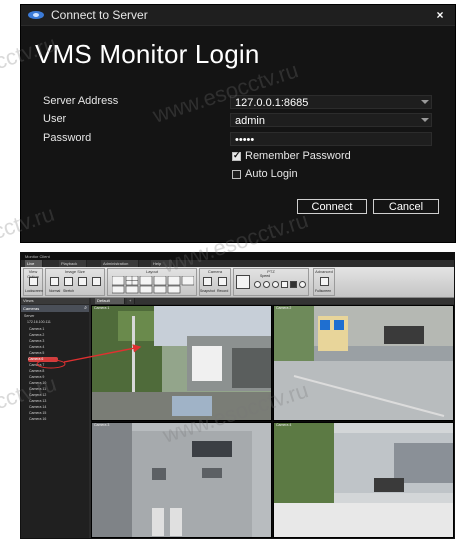 This screenshot has width=459, height=541. I want to click on fullscreen-label: Fullscreen, so click(323, 291).